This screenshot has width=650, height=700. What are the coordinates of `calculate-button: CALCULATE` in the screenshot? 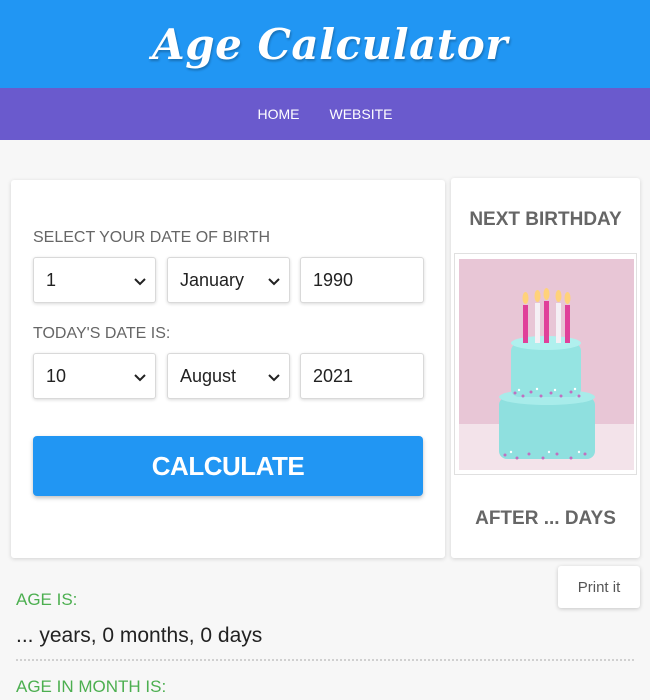 It's located at (228, 466).